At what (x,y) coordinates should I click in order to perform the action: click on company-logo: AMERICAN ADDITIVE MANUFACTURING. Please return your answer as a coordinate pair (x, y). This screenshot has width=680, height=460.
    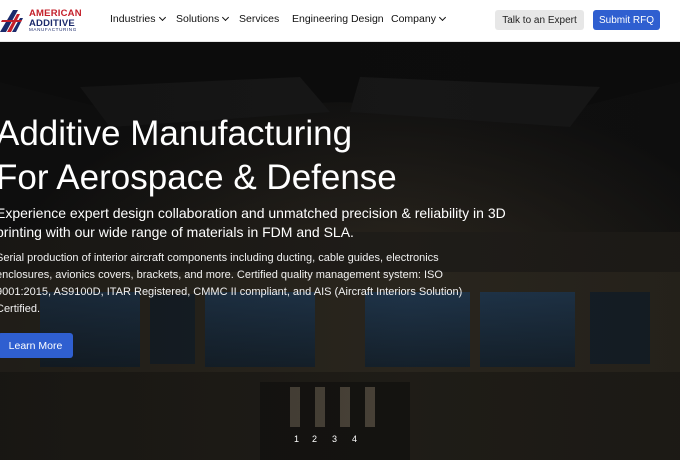
    Looking at the image, I should click on (43, 21).